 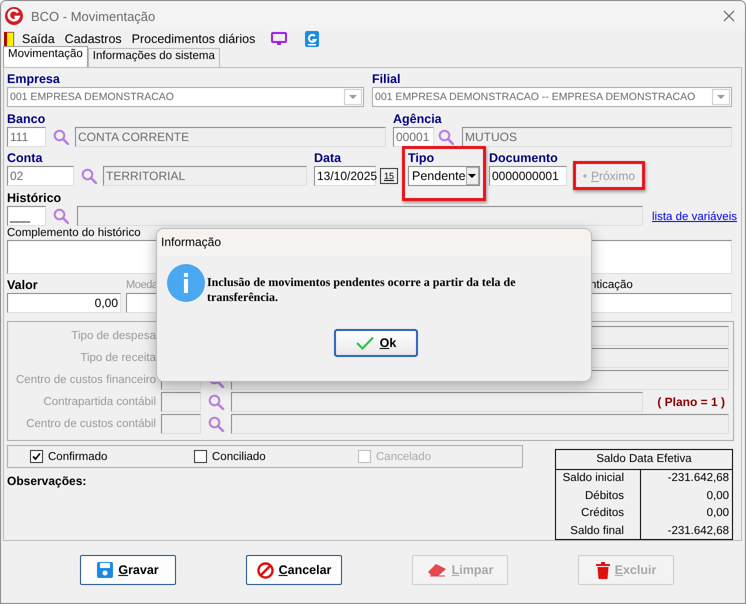 What do you see at coordinates (528, 176) in the screenshot?
I see `document-field: 0000000001` at bounding box center [528, 176].